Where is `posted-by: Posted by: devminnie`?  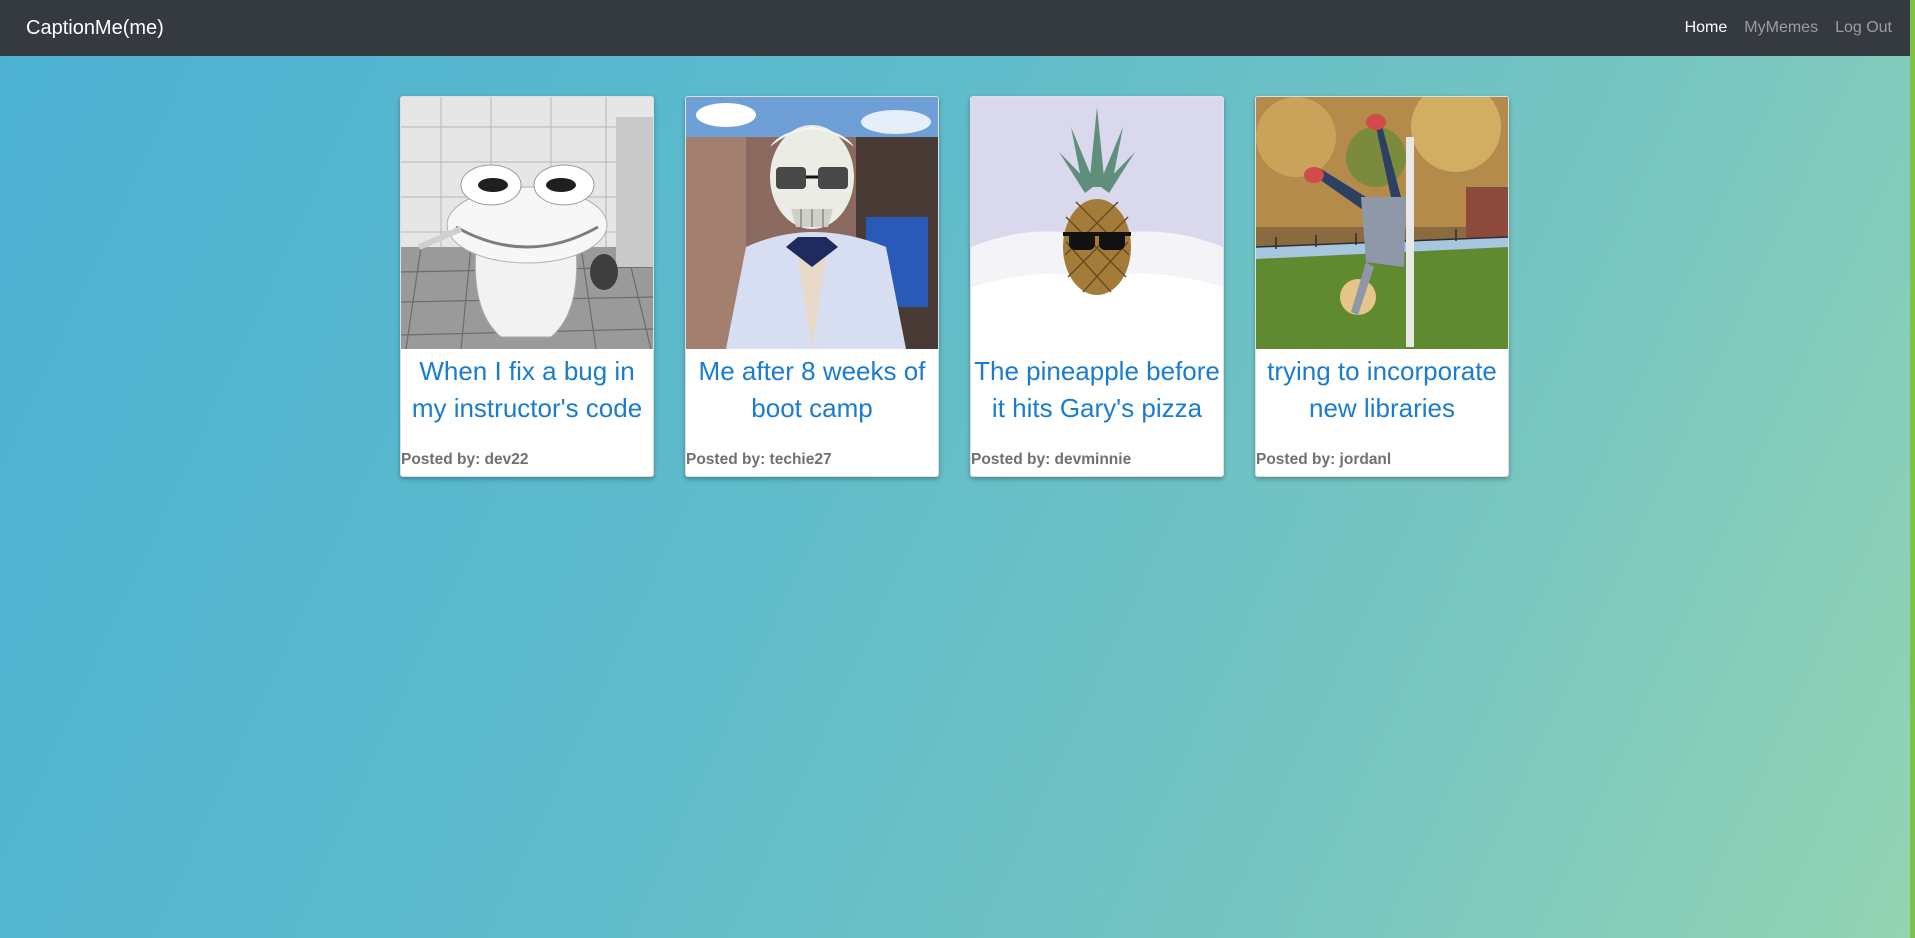
posted-by: Posted by: devminnie is located at coordinates (1051, 459).